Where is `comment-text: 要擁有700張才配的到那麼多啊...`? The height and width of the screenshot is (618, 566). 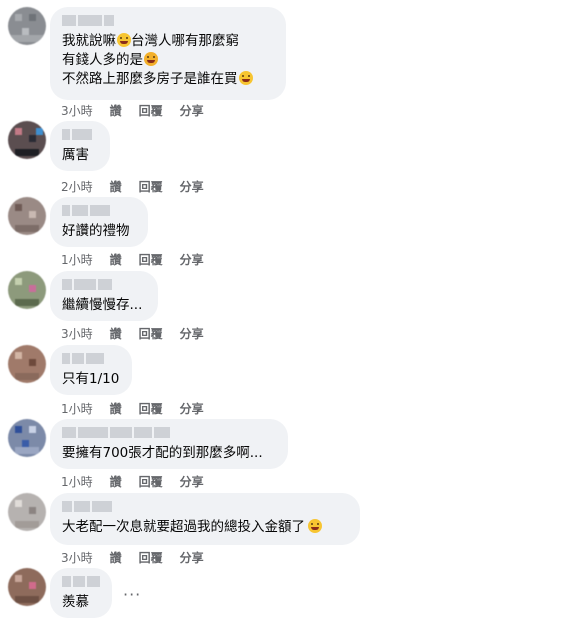 comment-text: 要擁有700張才配的到那麼多啊... is located at coordinates (162, 453).